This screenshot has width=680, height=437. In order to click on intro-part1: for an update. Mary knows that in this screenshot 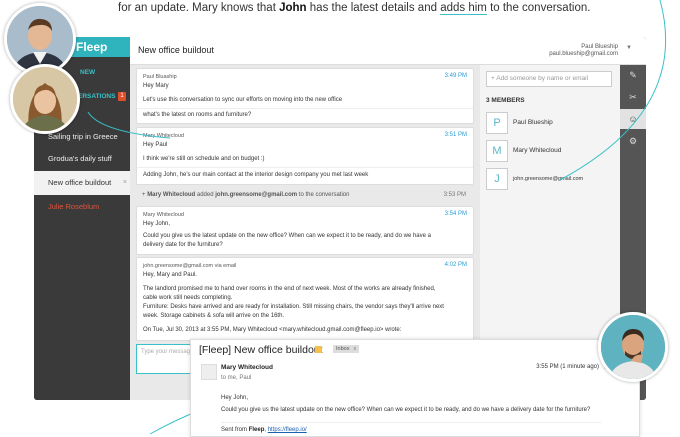, I will do `click(199, 8)`.